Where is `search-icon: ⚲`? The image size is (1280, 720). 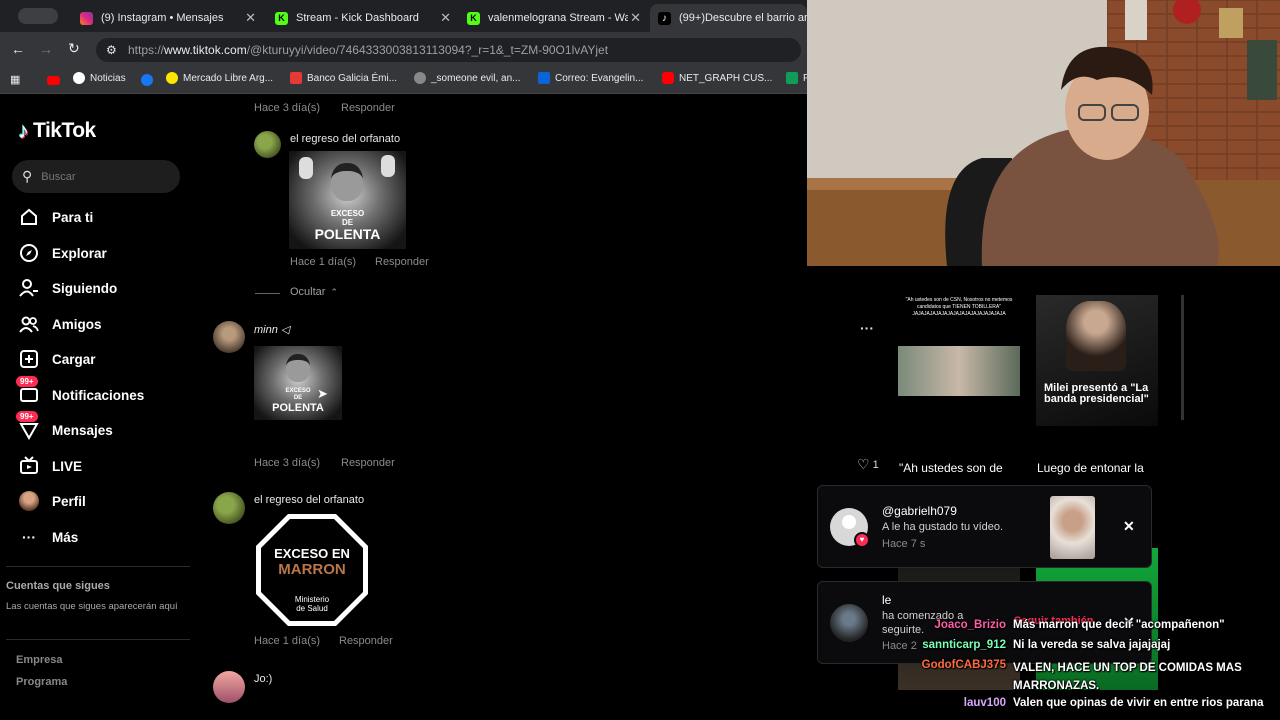
search-icon: ⚲ is located at coordinates (27, 176).